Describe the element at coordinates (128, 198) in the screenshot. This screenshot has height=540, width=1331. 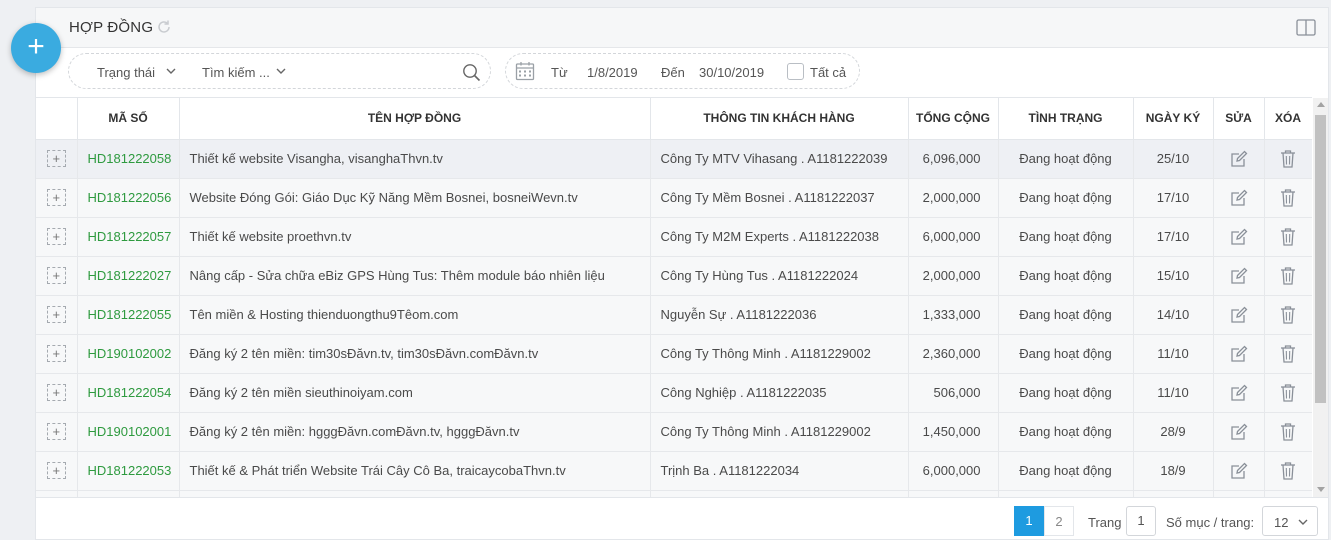
I see `contract-code: HD181222056` at that location.